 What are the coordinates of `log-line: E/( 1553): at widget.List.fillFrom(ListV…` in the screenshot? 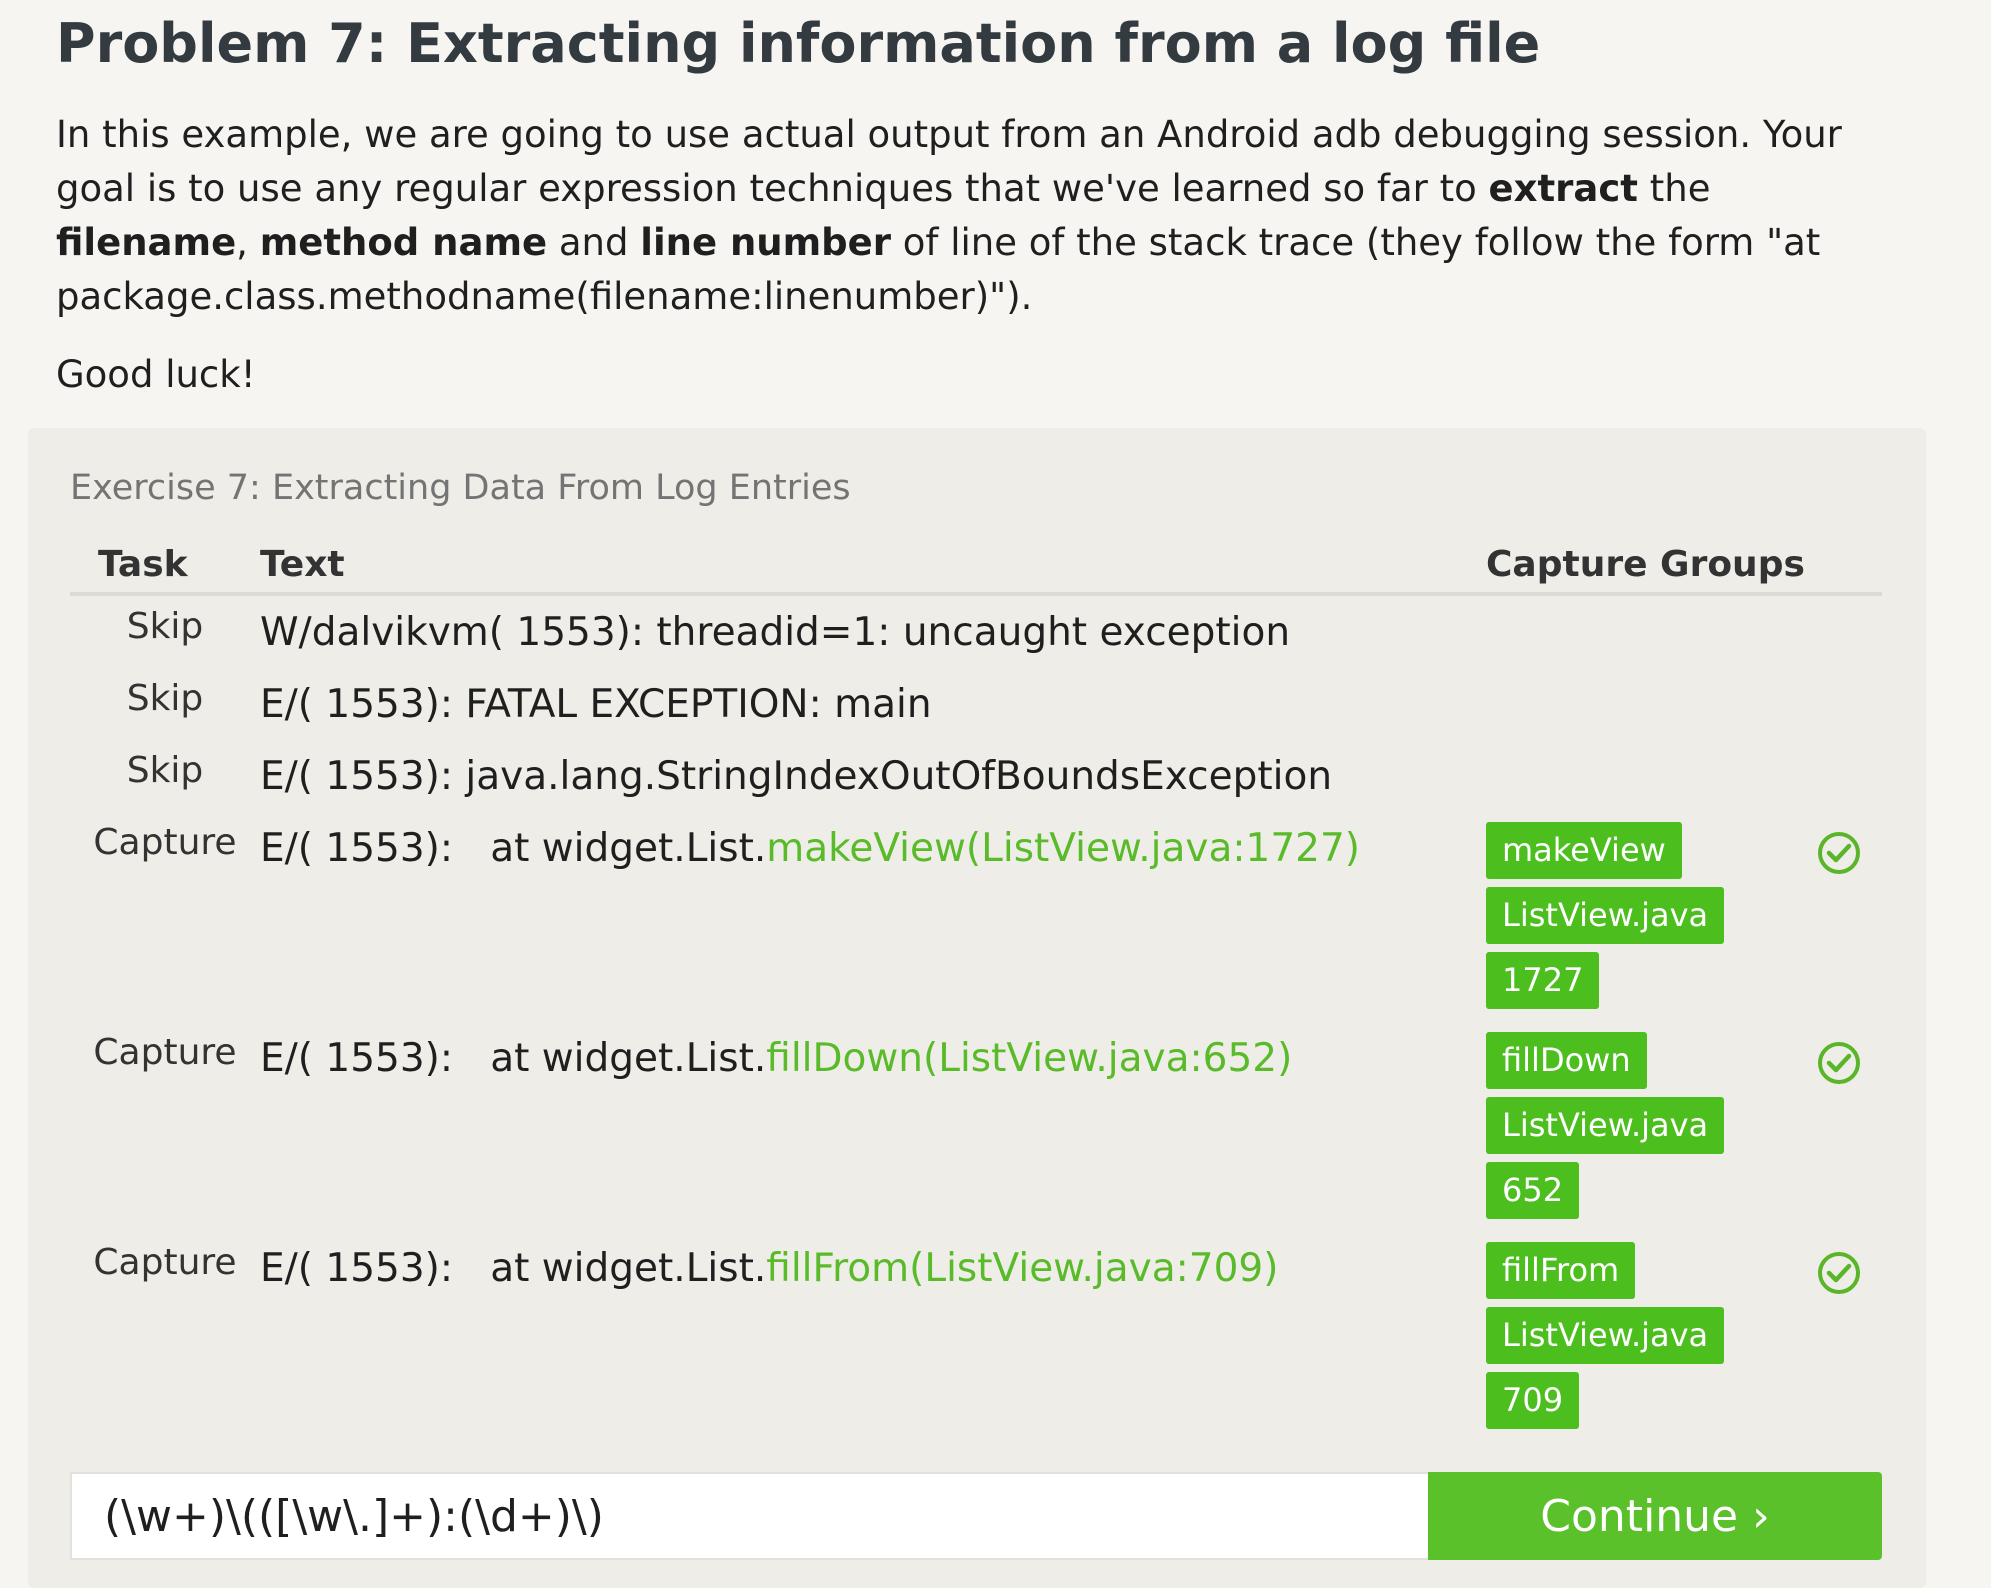 It's located at (769, 1268).